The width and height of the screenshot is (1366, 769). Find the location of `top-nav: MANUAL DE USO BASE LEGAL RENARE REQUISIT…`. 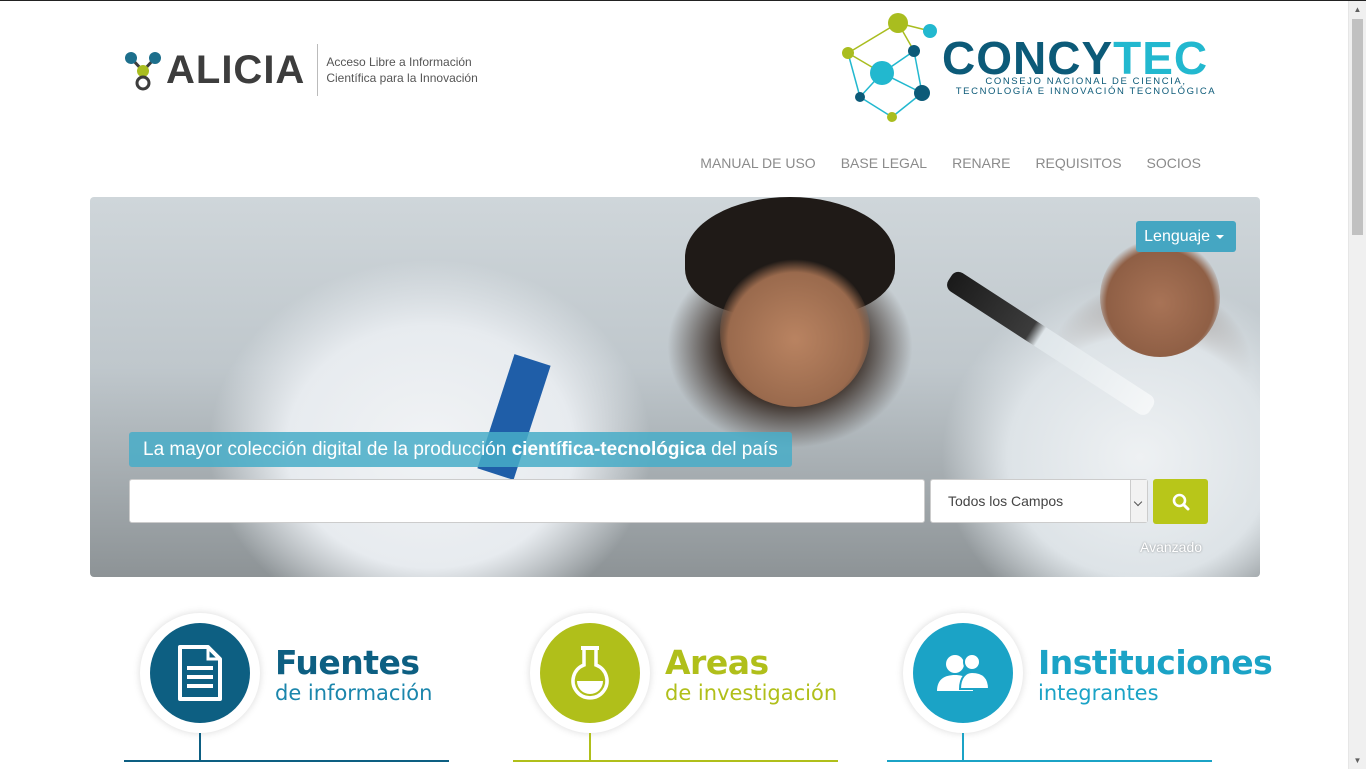

top-nav: MANUAL DE USO BASE LEGAL RENARE REQUISIT… is located at coordinates (950, 163).